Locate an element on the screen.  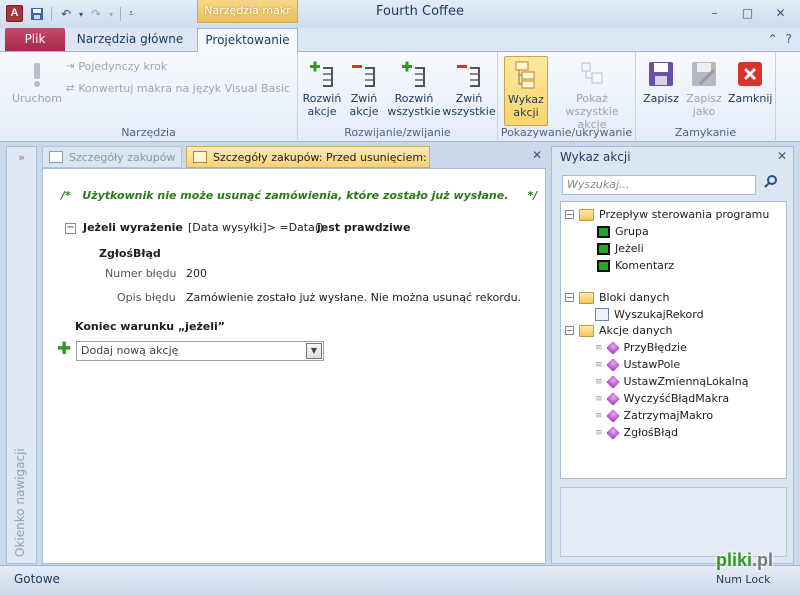
save-as-icon is located at coordinates (704, 74).